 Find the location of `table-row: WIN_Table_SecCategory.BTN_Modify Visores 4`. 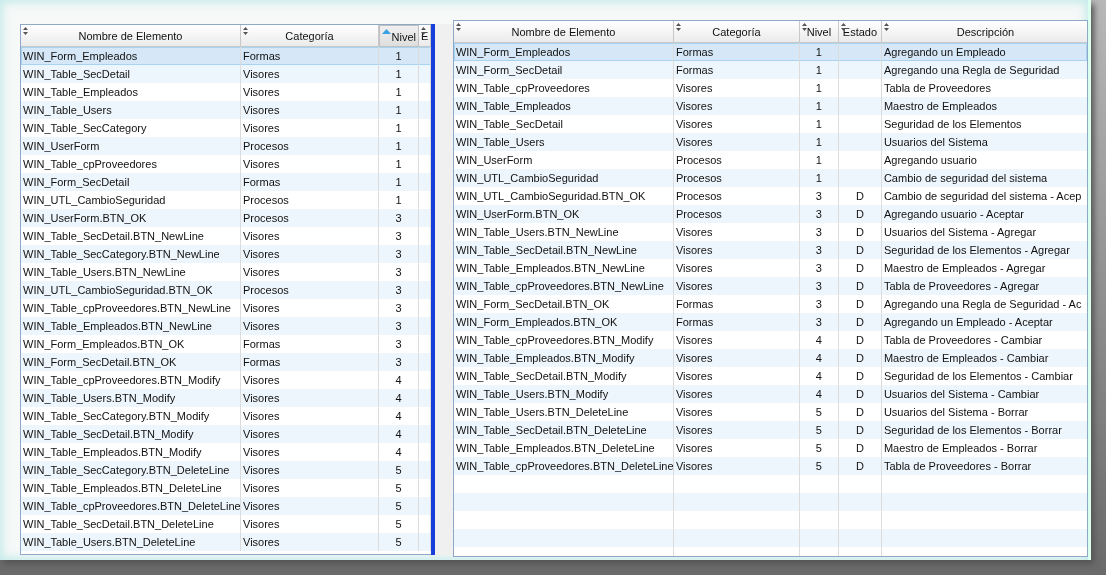

table-row: WIN_Table_SecCategory.BTN_Modify Visores 4 is located at coordinates (226, 416).